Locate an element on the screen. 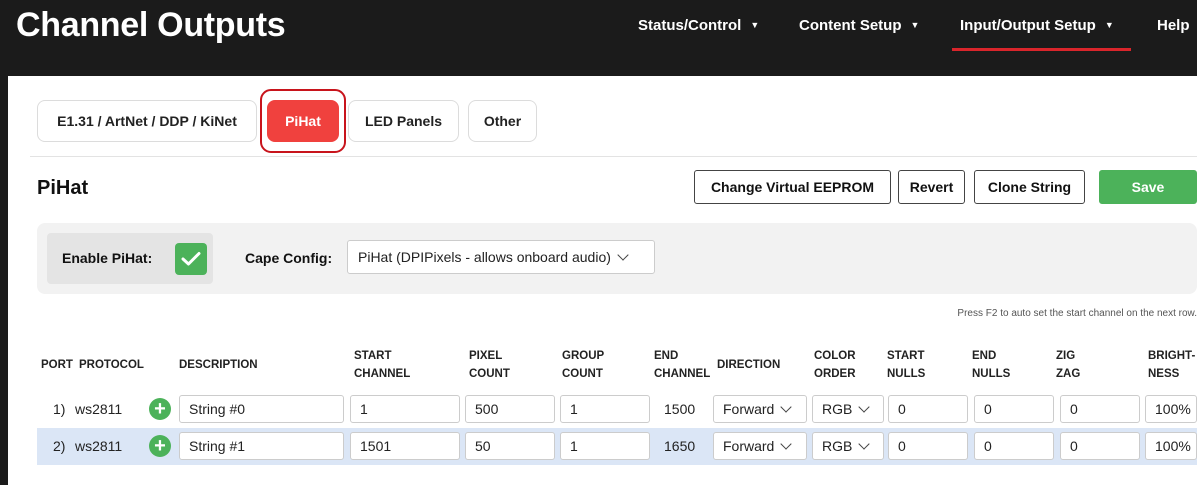 The width and height of the screenshot is (1197, 485). tab-led-panels: LED Panels is located at coordinates (403, 121).